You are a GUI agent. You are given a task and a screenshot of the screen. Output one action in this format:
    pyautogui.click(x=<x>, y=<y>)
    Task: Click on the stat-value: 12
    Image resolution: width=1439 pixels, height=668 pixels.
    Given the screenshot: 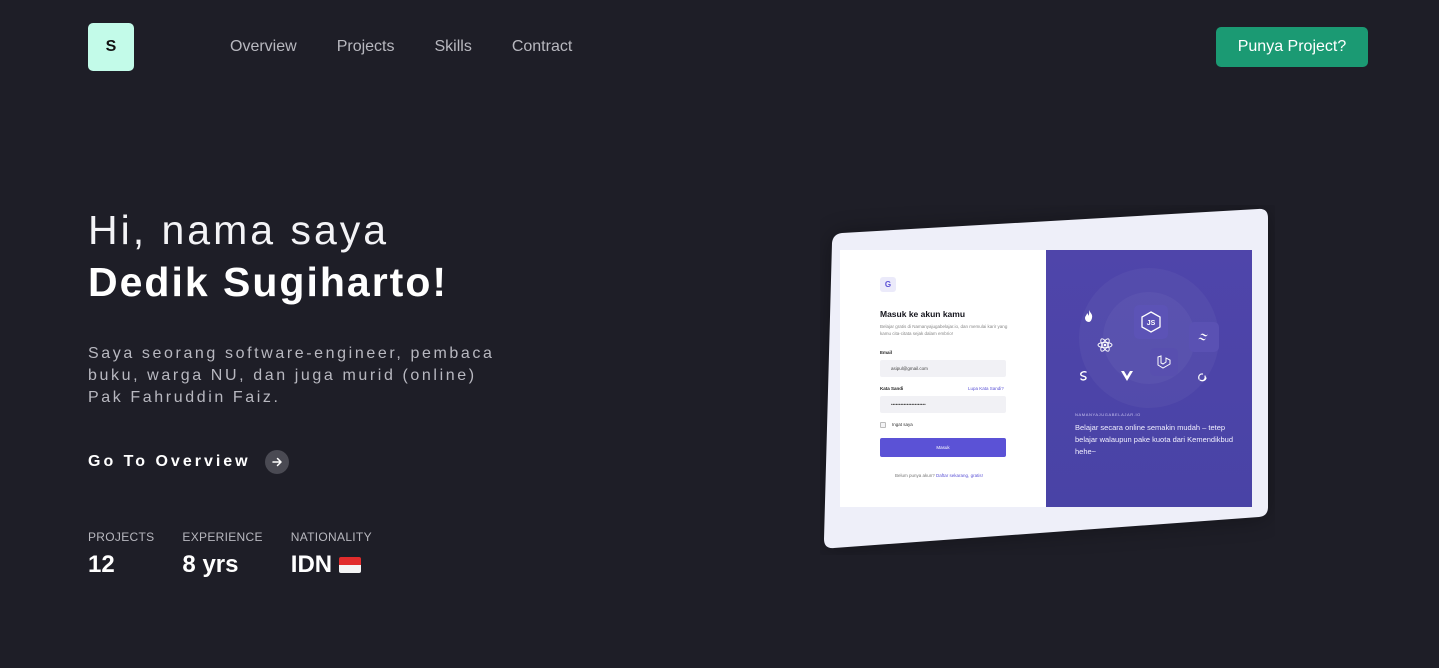 What is the action you would take?
    pyautogui.click(x=121, y=565)
    